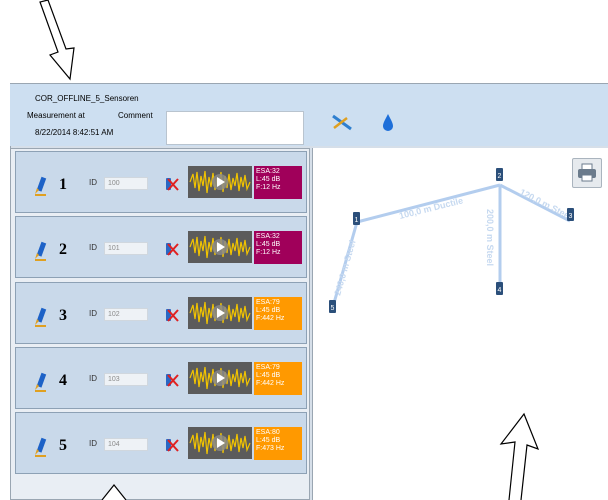  I want to click on sensor-row-3: 3 ID 102 ESA:79 L:45 dB F:442 Hz, so click(161, 313).